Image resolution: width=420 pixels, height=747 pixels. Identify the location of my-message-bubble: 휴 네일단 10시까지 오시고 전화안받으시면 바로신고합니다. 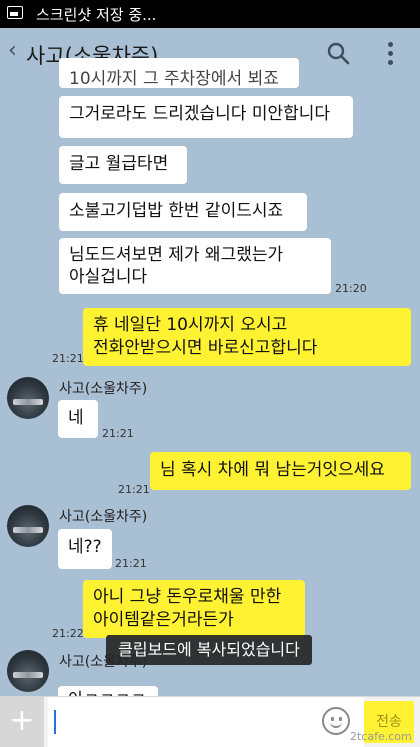
(247, 337).